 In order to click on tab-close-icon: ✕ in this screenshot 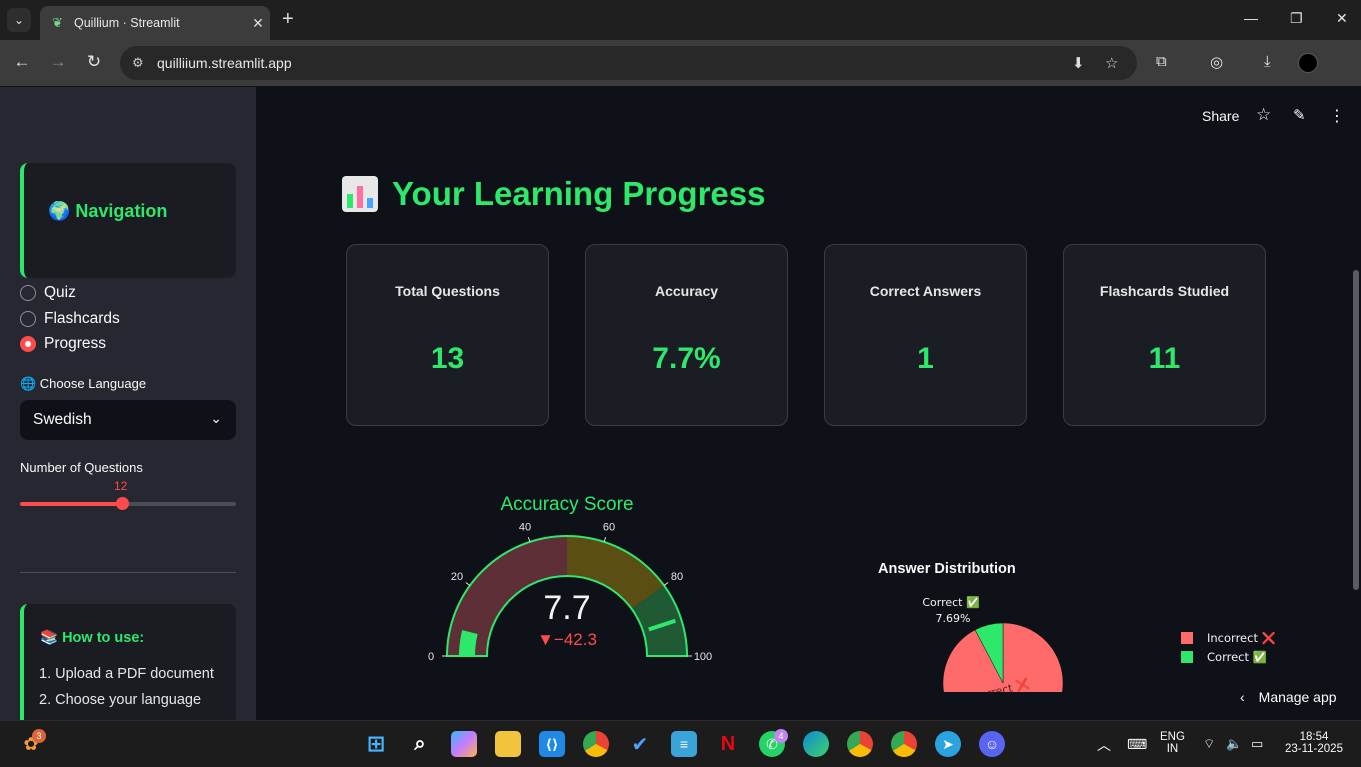, I will do `click(258, 23)`.